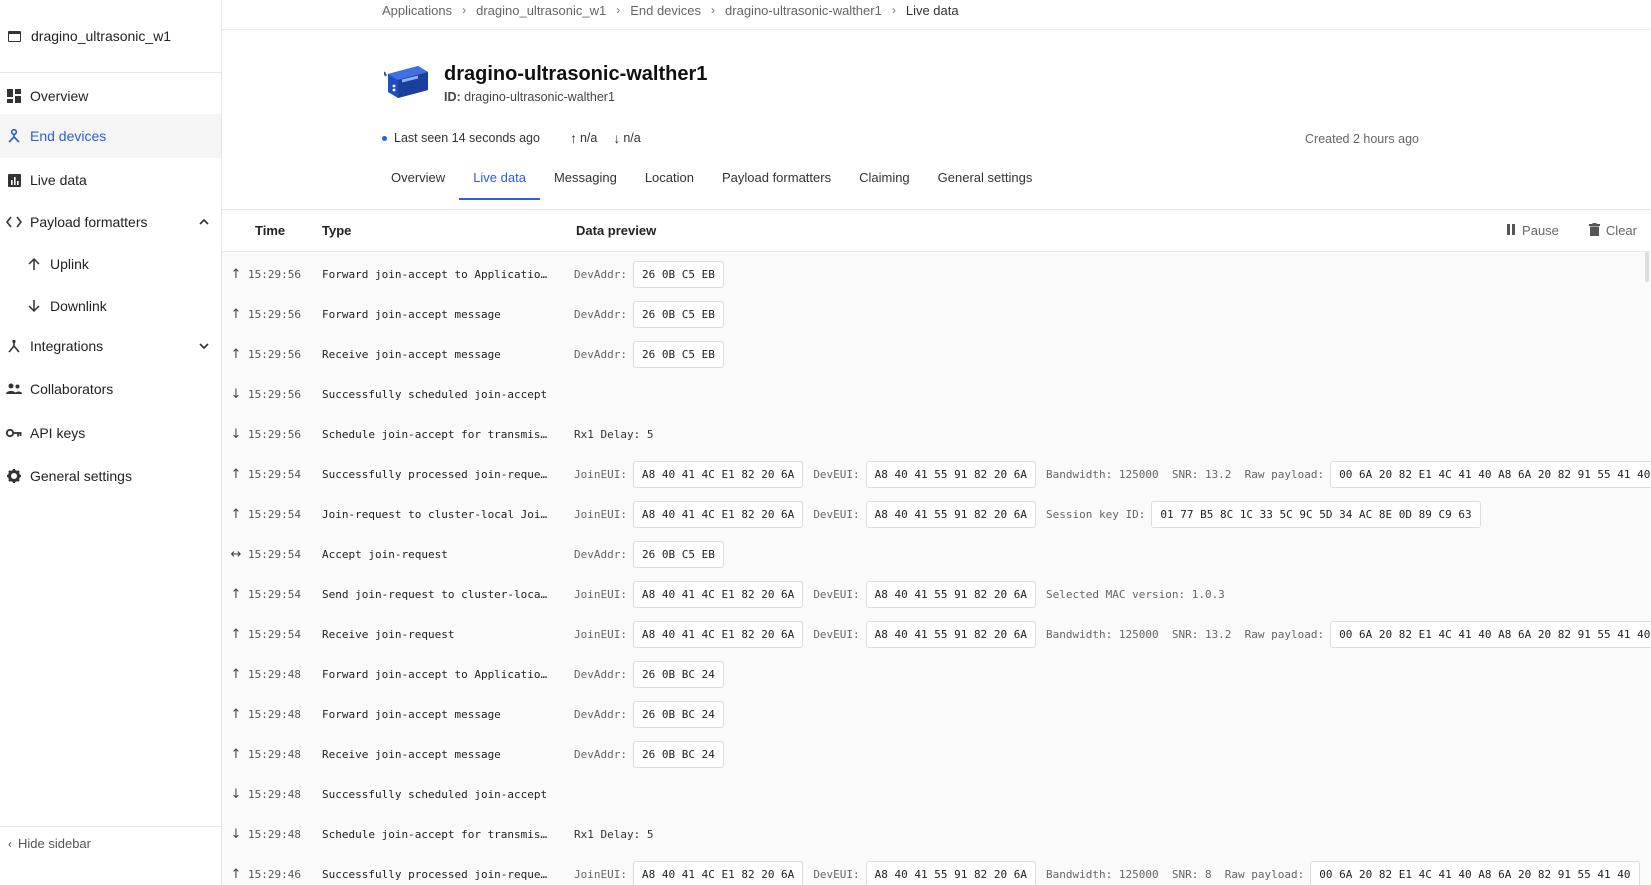 The image size is (1651, 885). I want to click on tab-general-settings: General settings, so click(985, 184).